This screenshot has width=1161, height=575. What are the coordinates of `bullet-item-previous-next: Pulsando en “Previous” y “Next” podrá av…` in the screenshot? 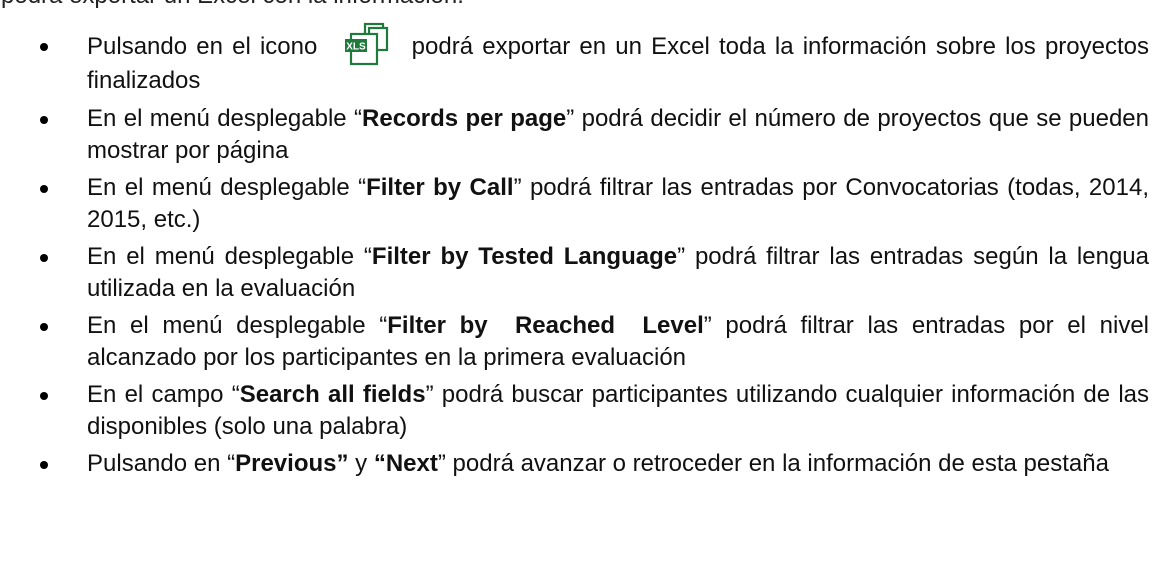 It's located at (580, 464).